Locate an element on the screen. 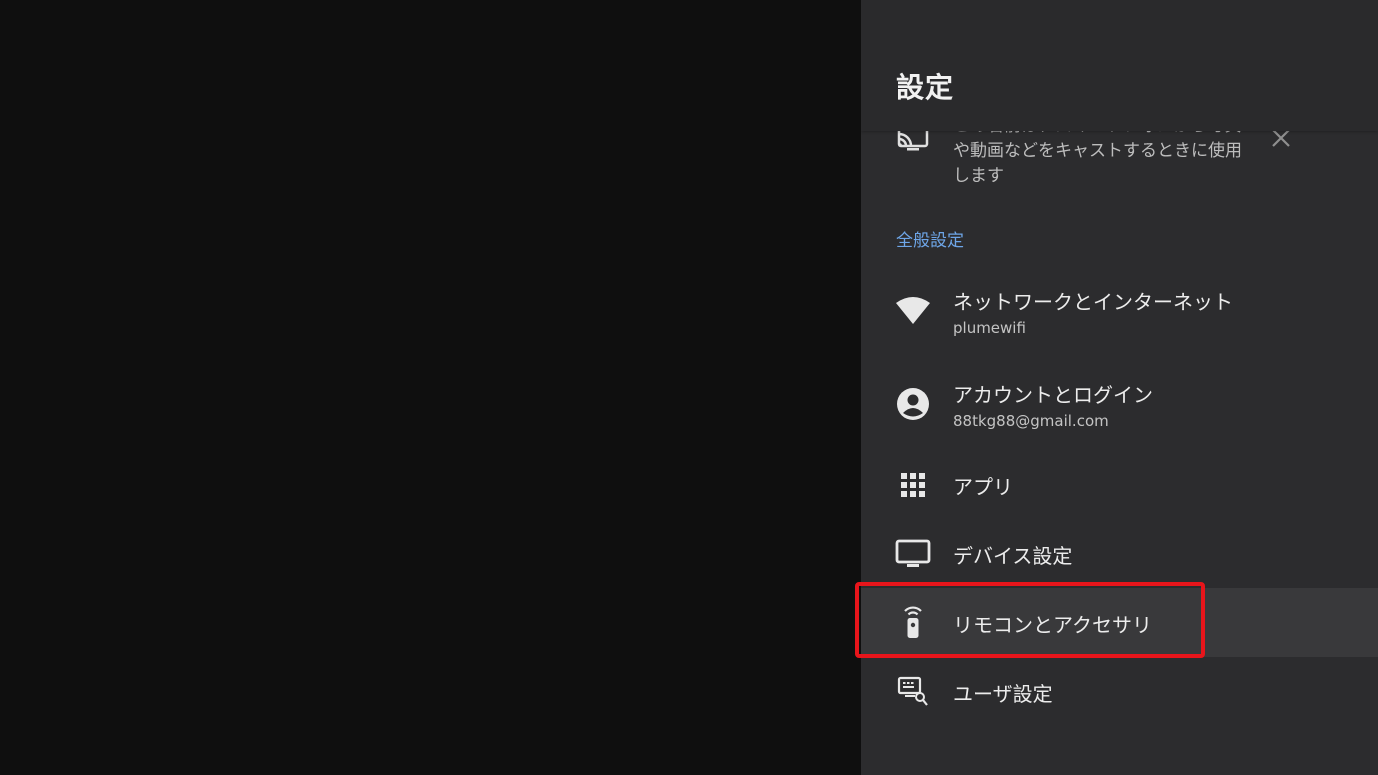 The height and width of the screenshot is (775, 1378). settings-item-account: アカウントとログイン 88tkg88@gmail.com is located at coordinates (1119, 405).